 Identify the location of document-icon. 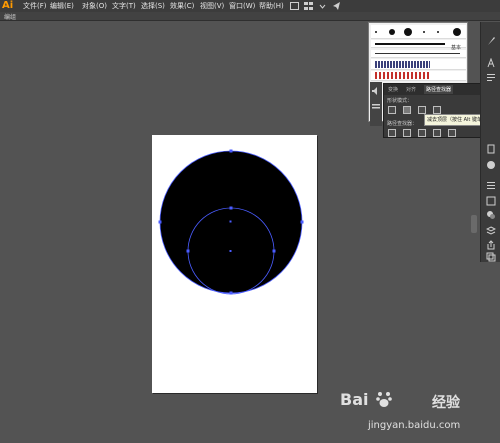
(491, 149).